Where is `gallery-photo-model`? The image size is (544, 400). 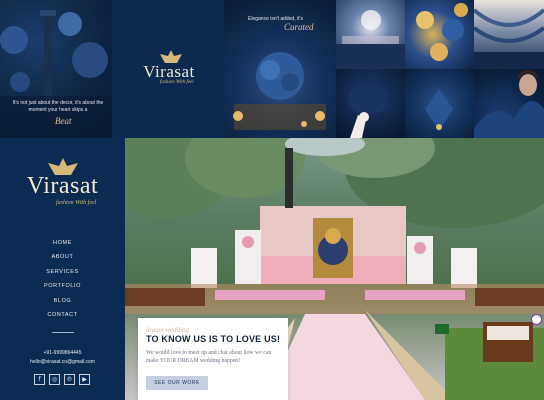
gallery-photo-model is located at coordinates (509, 103).